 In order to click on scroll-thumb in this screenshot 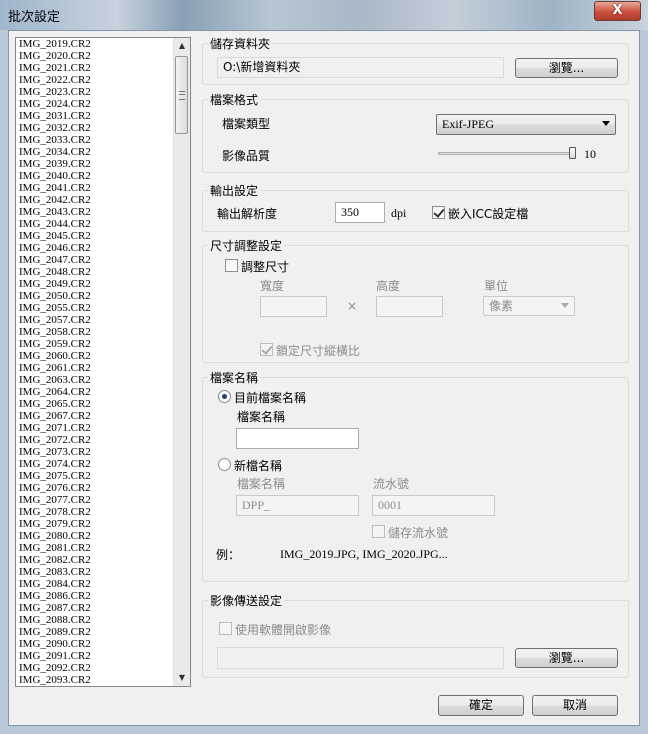, I will do `click(181, 95)`.